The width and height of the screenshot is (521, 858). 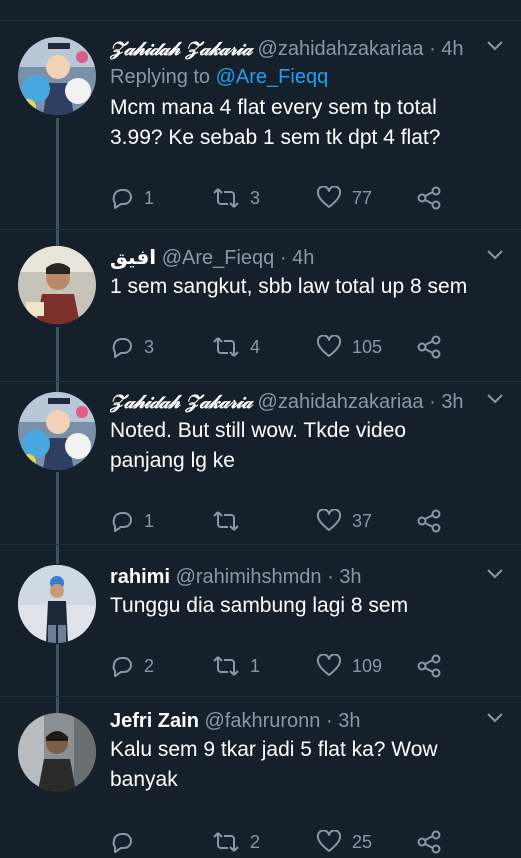 I want to click on like-button: 77, so click(x=344, y=198).